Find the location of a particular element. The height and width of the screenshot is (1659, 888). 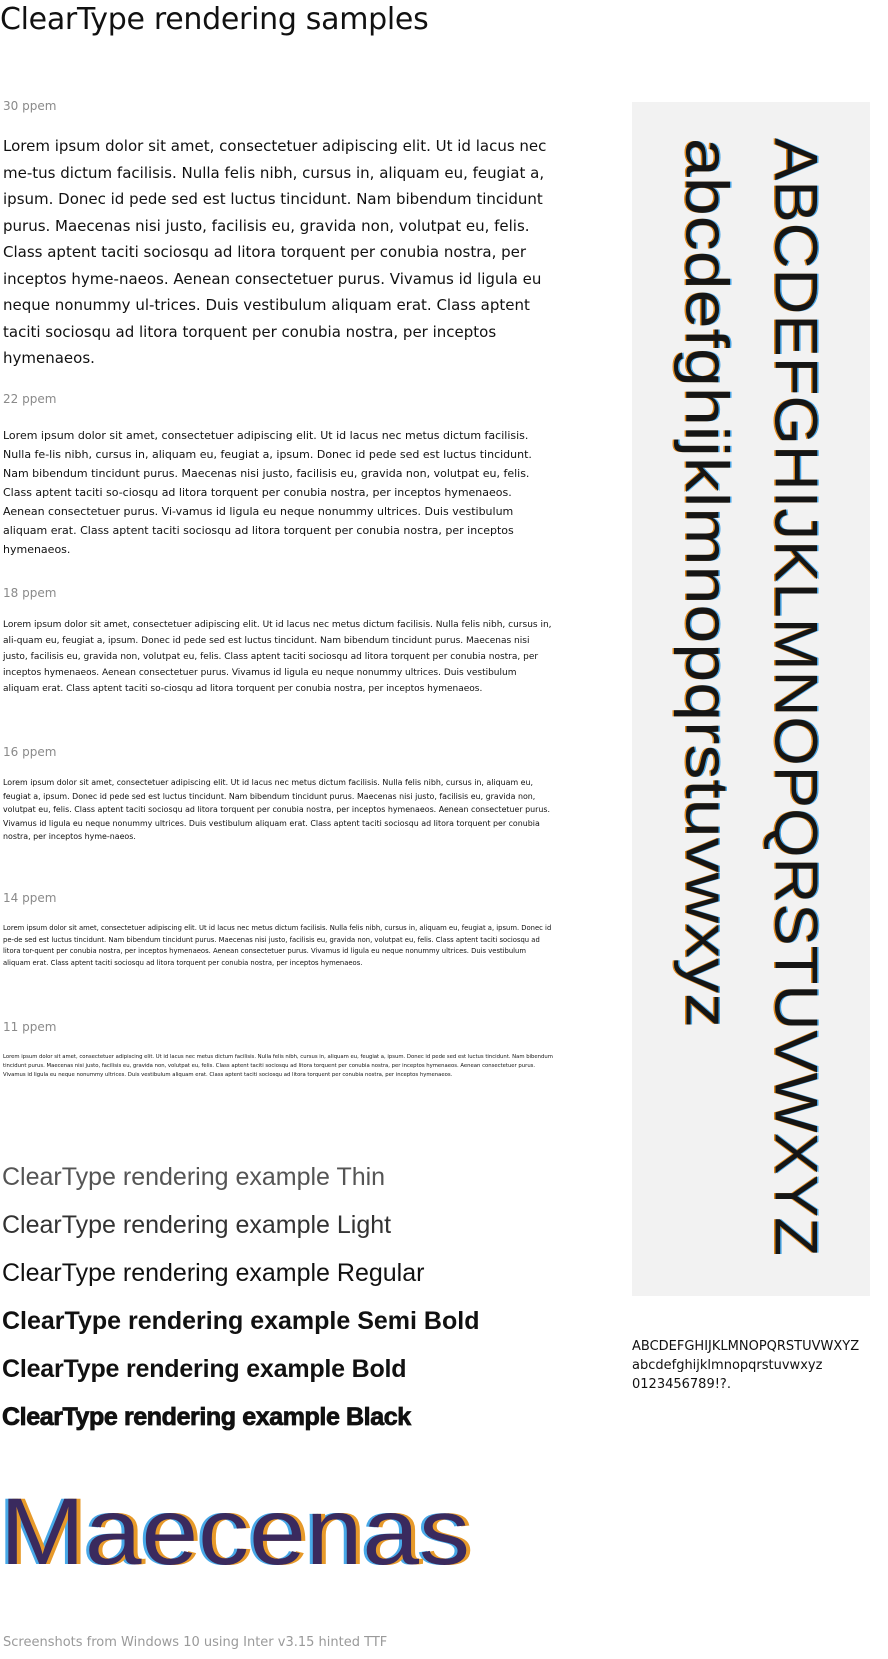

pixel-zoom-graphic: Maecenas Maecenas Maecenas is located at coordinates (237, 1532).